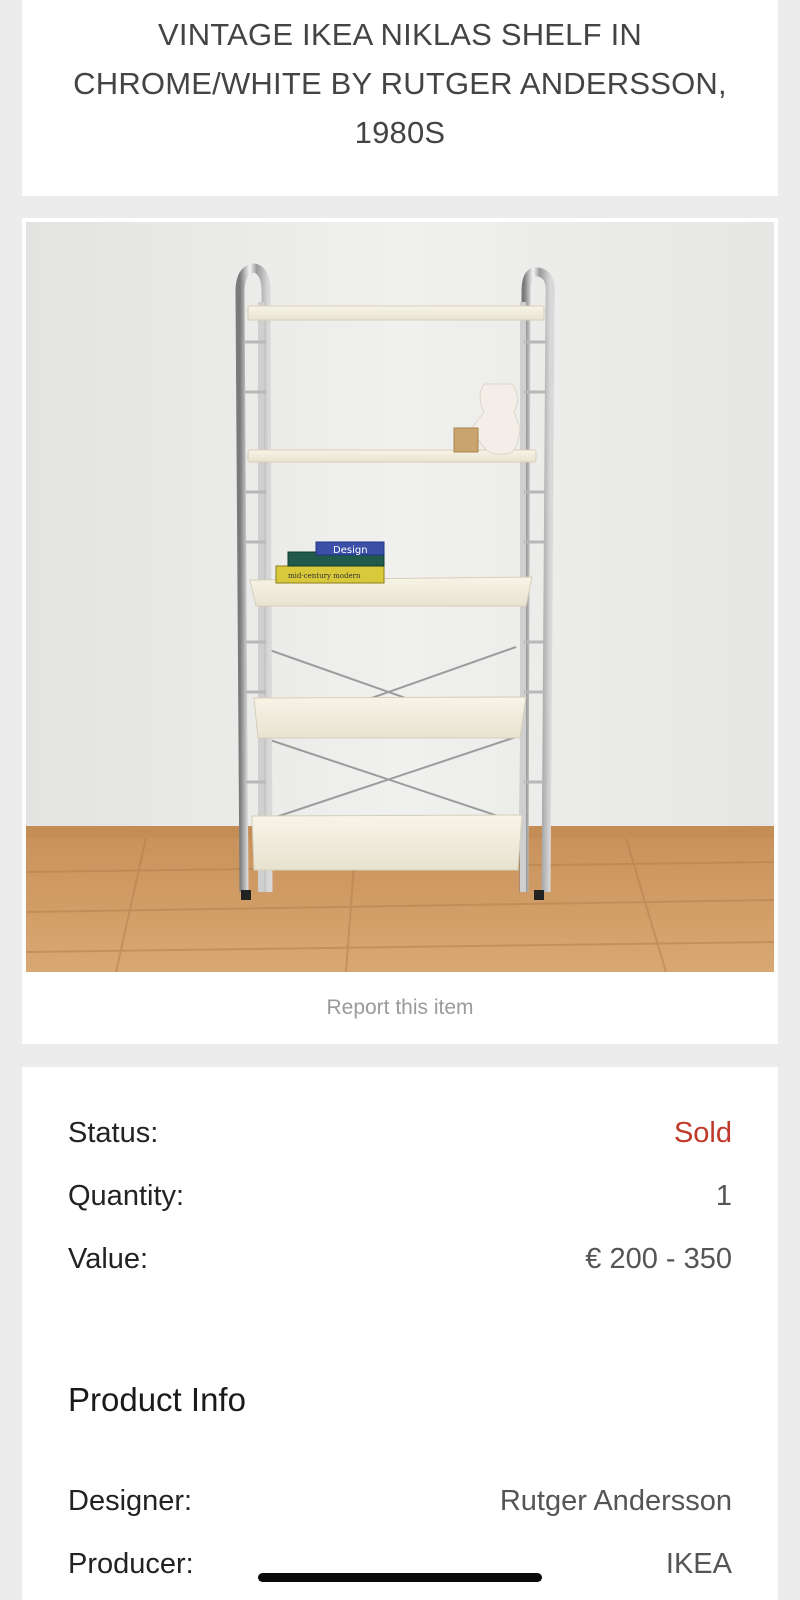 The width and height of the screenshot is (800, 1600). Describe the element at coordinates (108, 1259) in the screenshot. I see `value-label: Value:` at that location.